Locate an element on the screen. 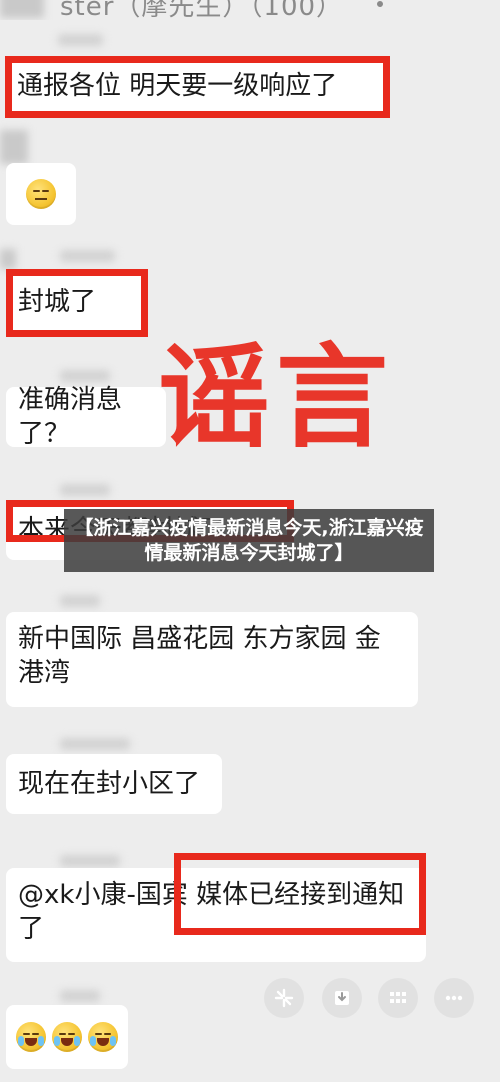 The height and width of the screenshot is (1082, 500). caption-banner: 【浙江嘉兴疫情最新消息今天,浙江嘉兴疫情最新消息今天封城了】 is located at coordinates (249, 540).